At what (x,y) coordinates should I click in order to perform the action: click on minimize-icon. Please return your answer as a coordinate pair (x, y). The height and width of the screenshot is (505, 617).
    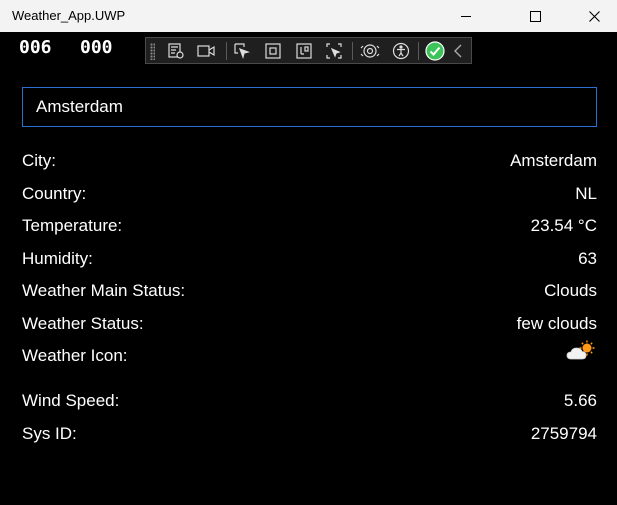
    Looking at the image, I should click on (466, 16).